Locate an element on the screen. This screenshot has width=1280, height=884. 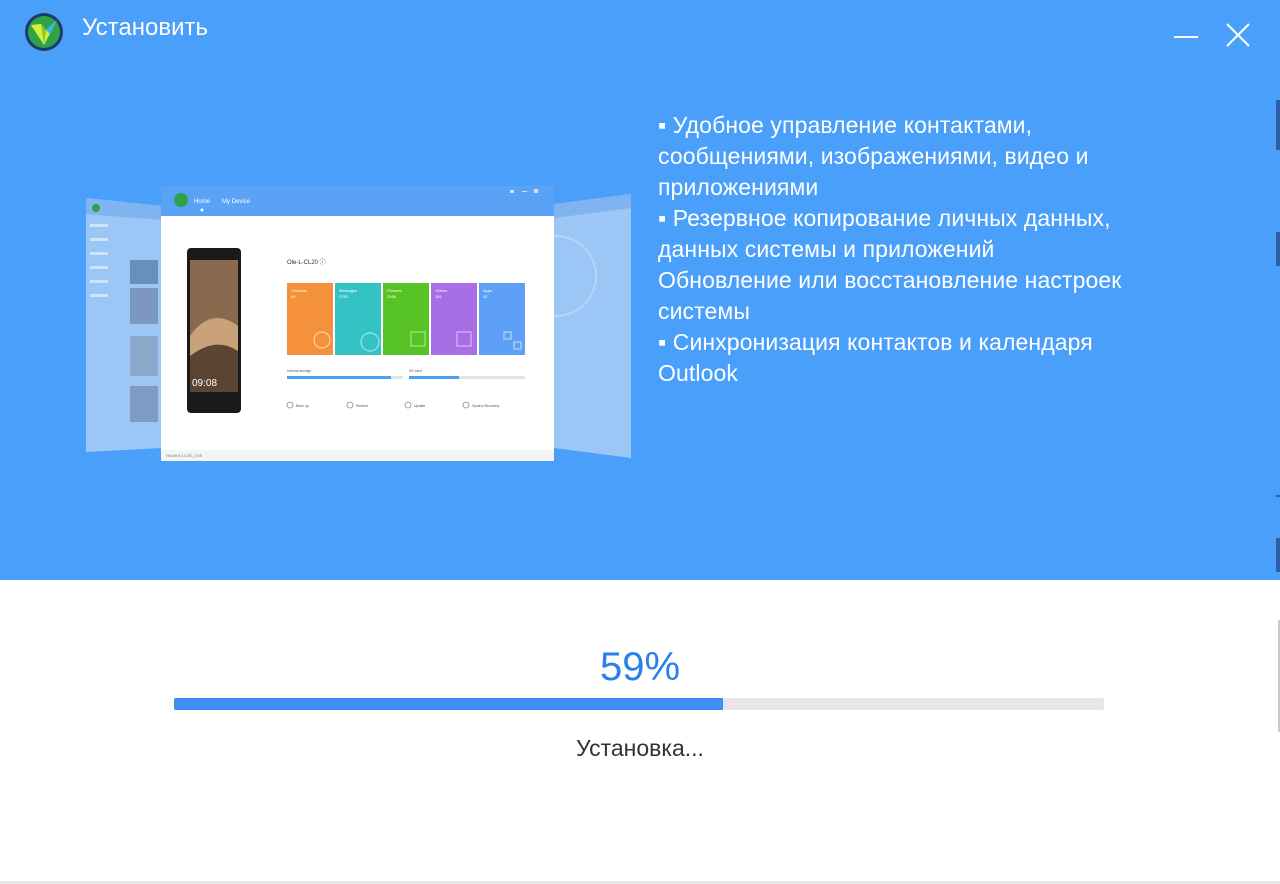
svg-text: Update is located at coordinates (419, 406).